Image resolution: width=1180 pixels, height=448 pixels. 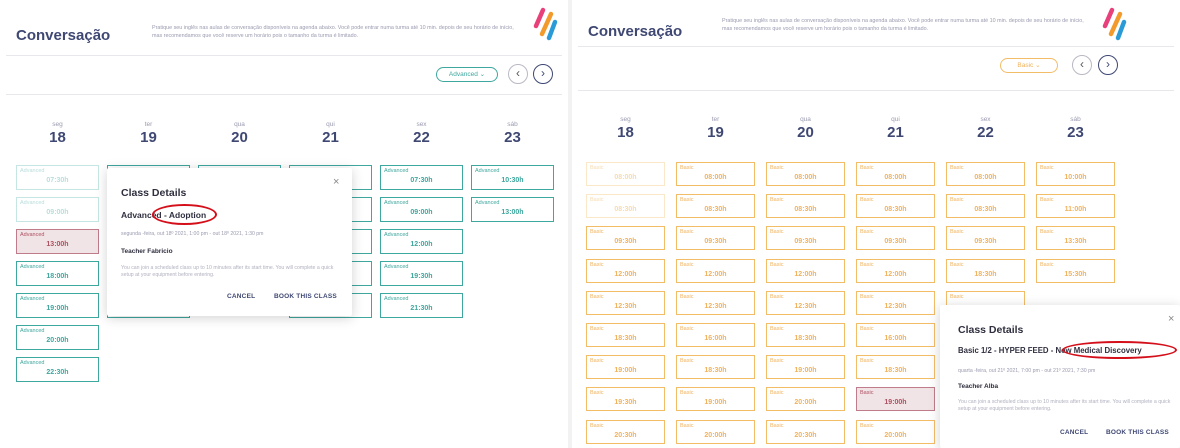 What do you see at coordinates (57, 369) in the screenshot?
I see `class-slot: Advanced22:30h` at bounding box center [57, 369].